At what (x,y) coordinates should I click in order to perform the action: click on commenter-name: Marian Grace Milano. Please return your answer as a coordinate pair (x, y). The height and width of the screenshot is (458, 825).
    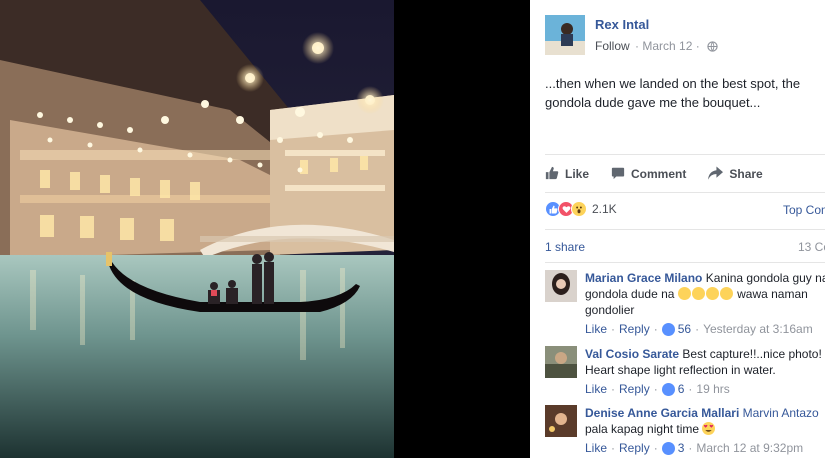
    Looking at the image, I should click on (643, 278).